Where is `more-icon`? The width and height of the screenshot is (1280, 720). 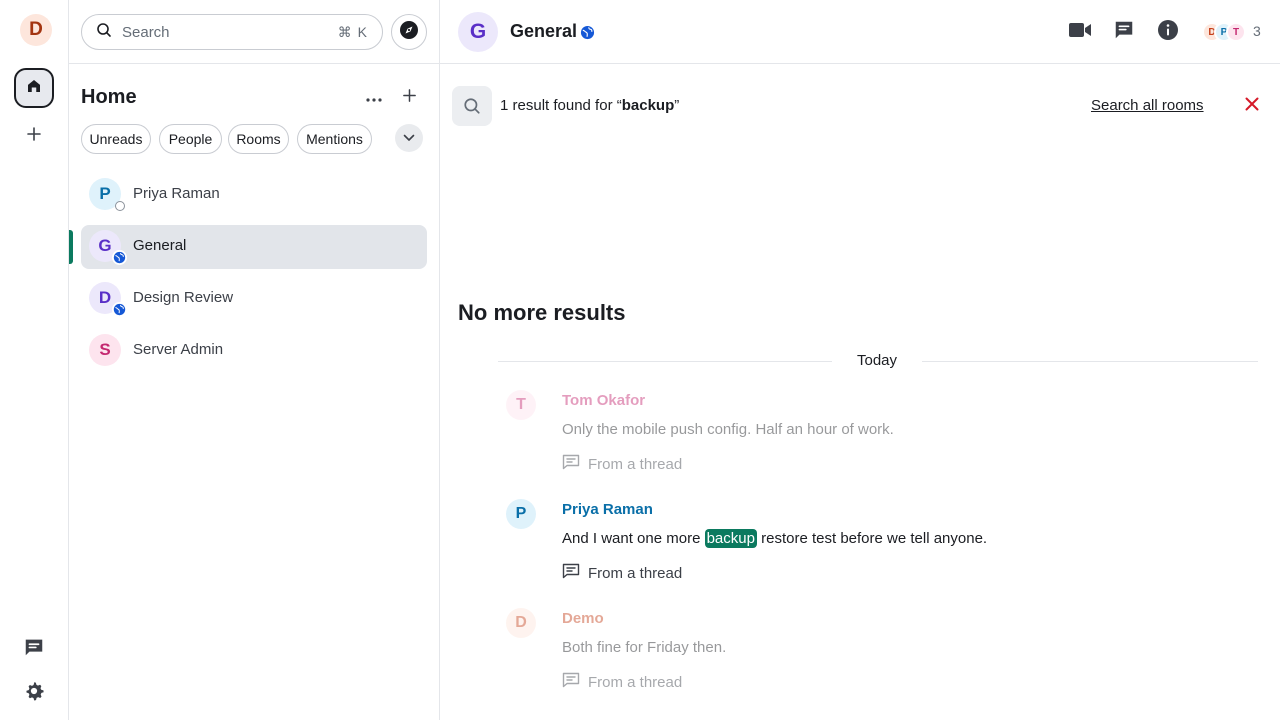 more-icon is located at coordinates (374, 98).